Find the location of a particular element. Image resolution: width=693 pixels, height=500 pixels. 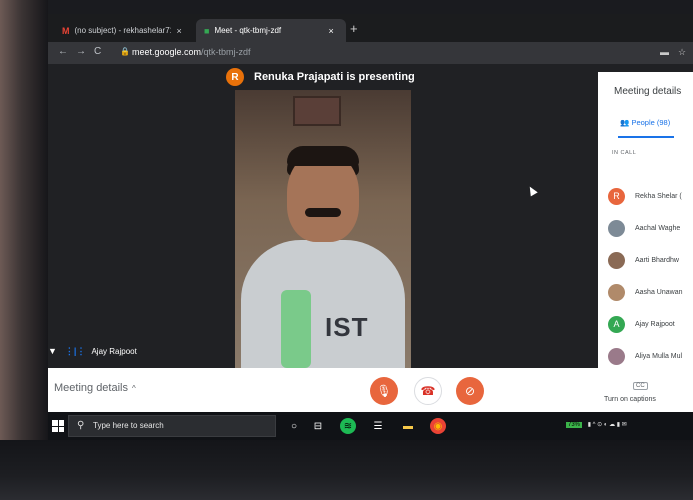

address-bar: ← → C 🔒 meet.google.com/qtk-tbmj-zdf ▬ ☆ is located at coordinates (370, 53).